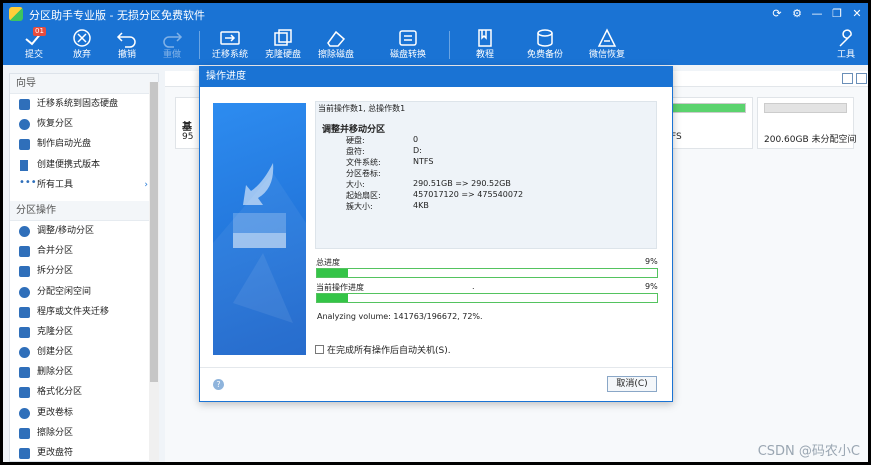 The width and height of the screenshot is (871, 465). I want to click on redo-button: 重做, so click(172, 45).